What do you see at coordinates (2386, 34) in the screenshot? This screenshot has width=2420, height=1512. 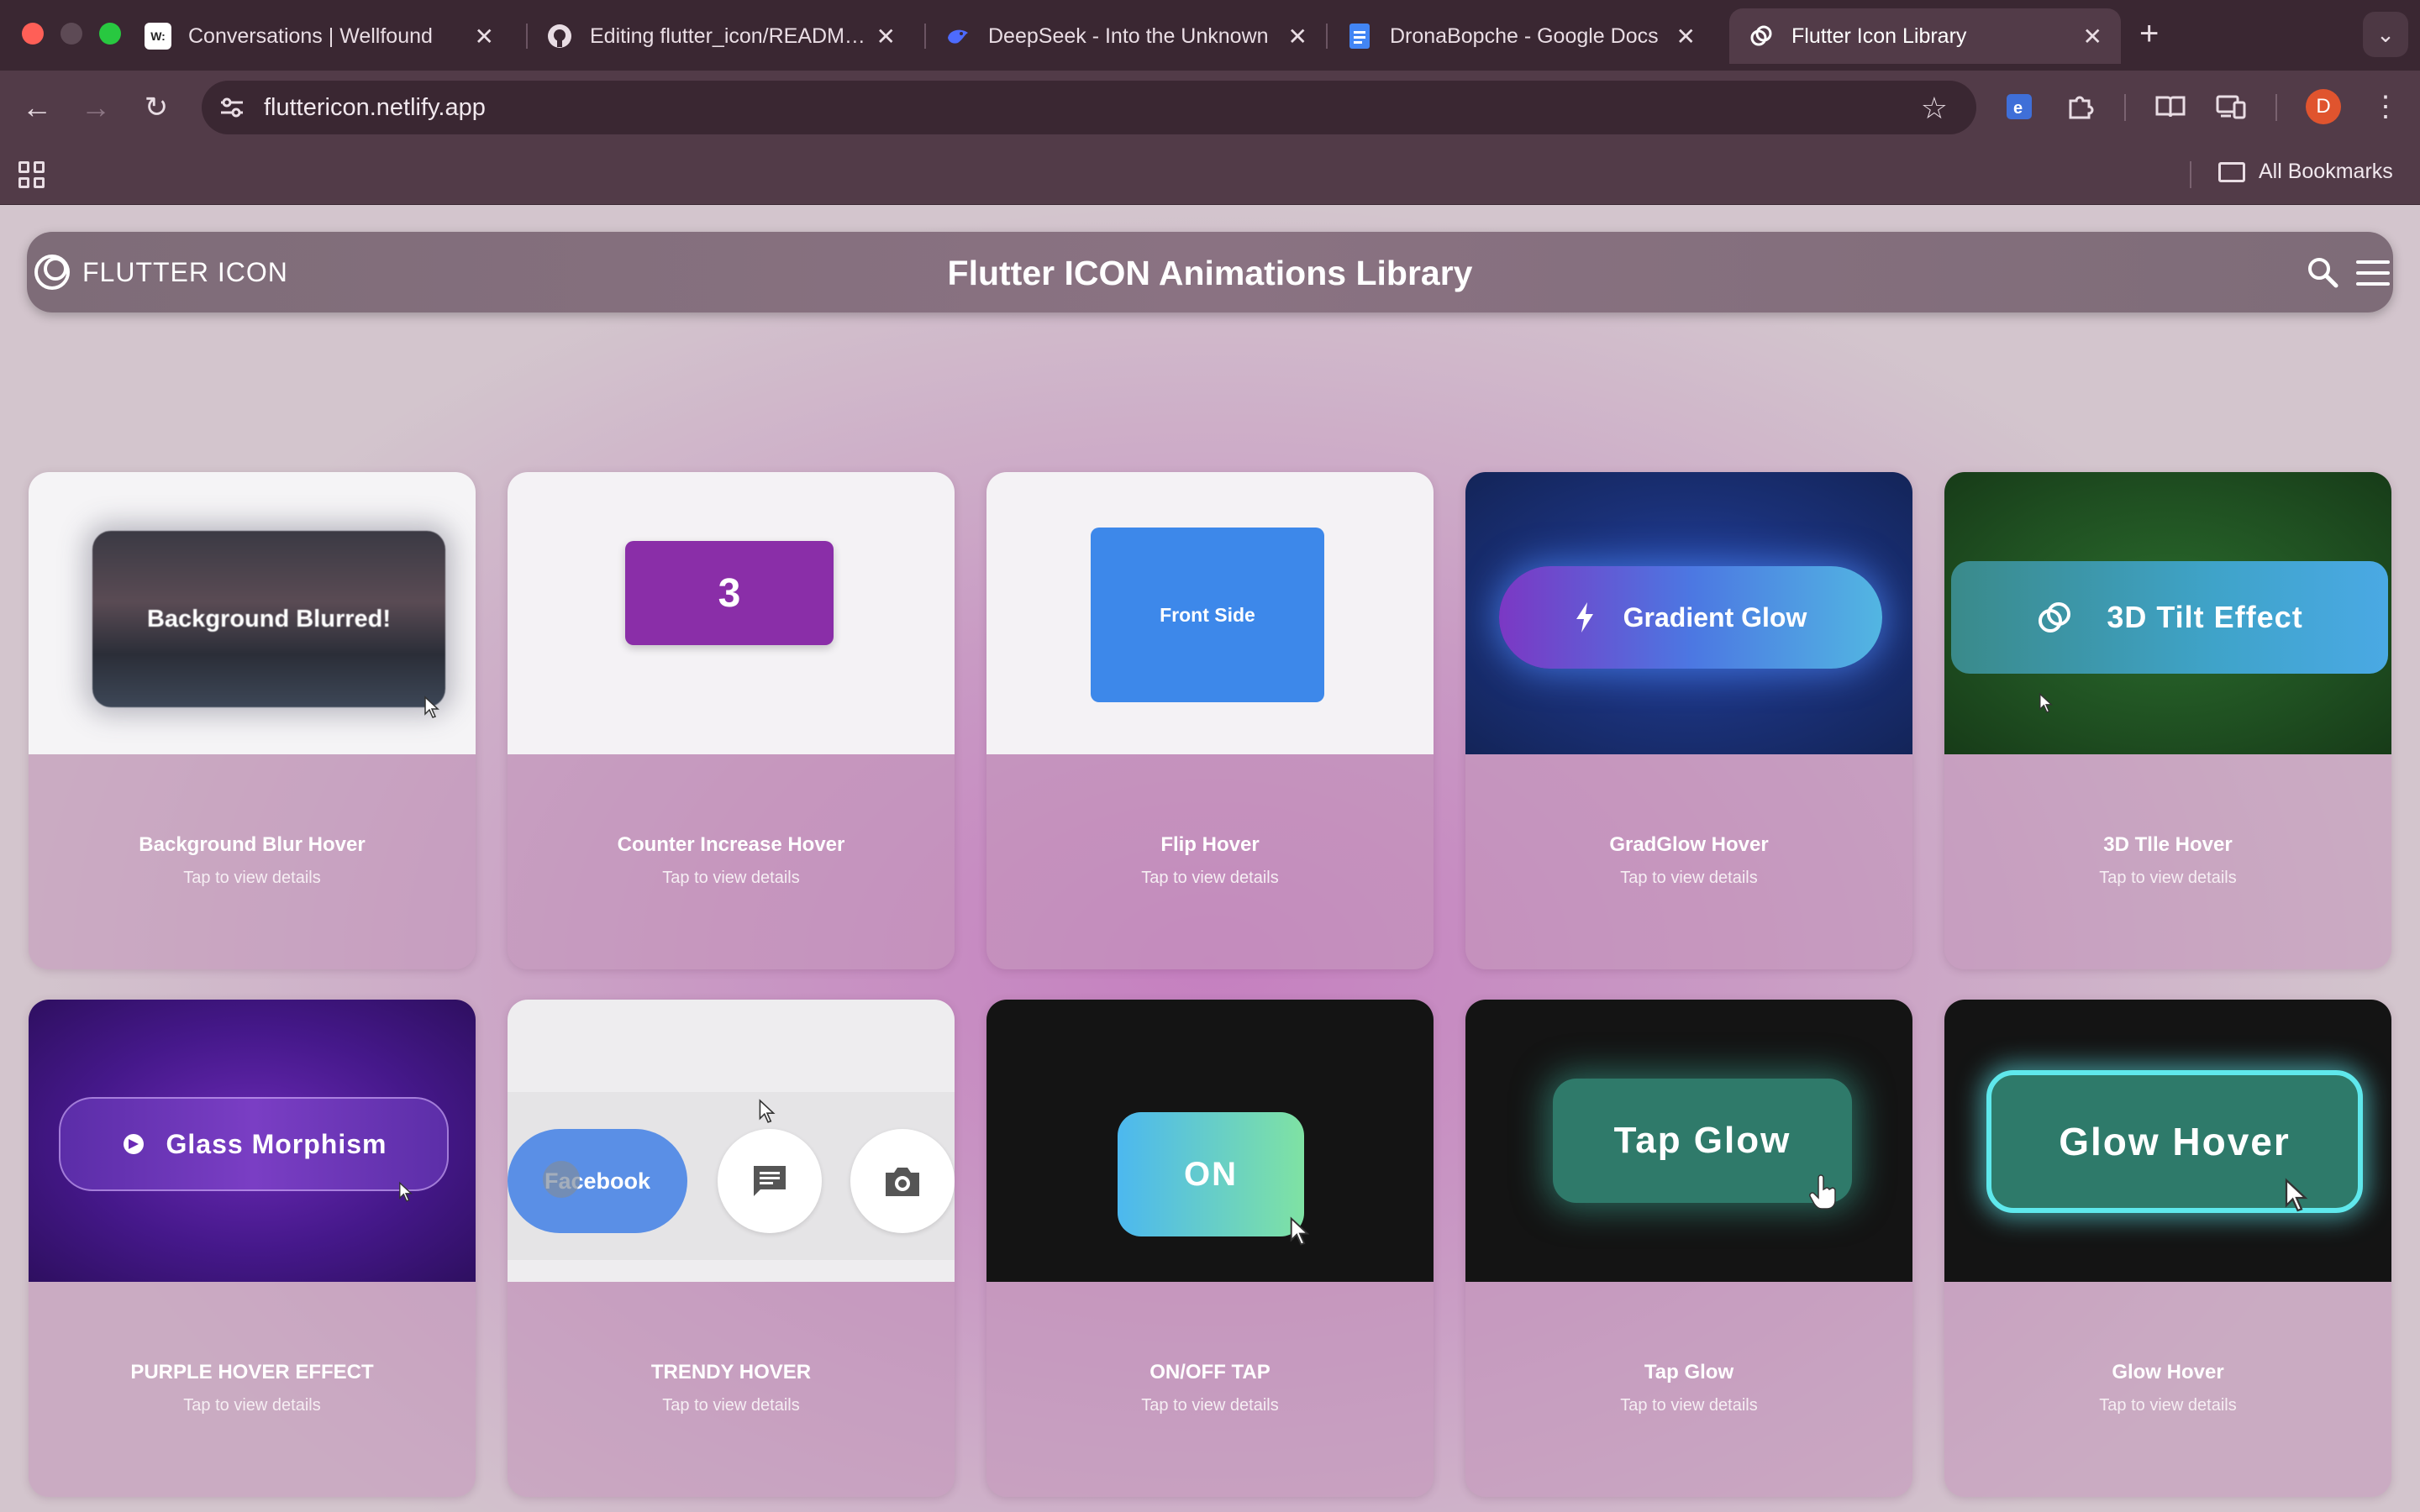 I see `tab-search-button: ⌄` at bounding box center [2386, 34].